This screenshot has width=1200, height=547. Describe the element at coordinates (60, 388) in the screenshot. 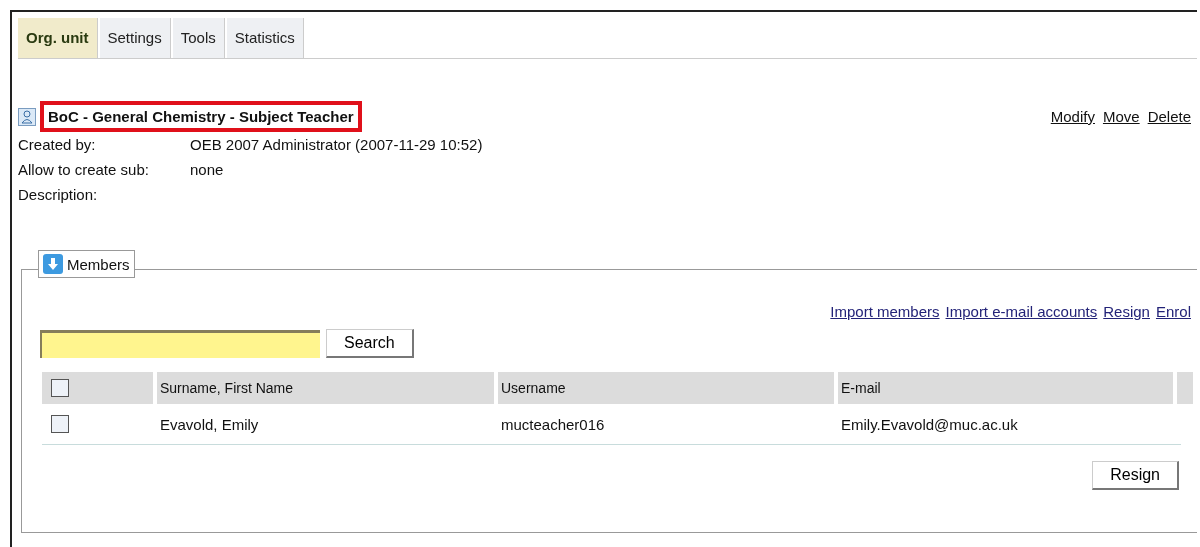

I see `select-all-checkbox` at that location.